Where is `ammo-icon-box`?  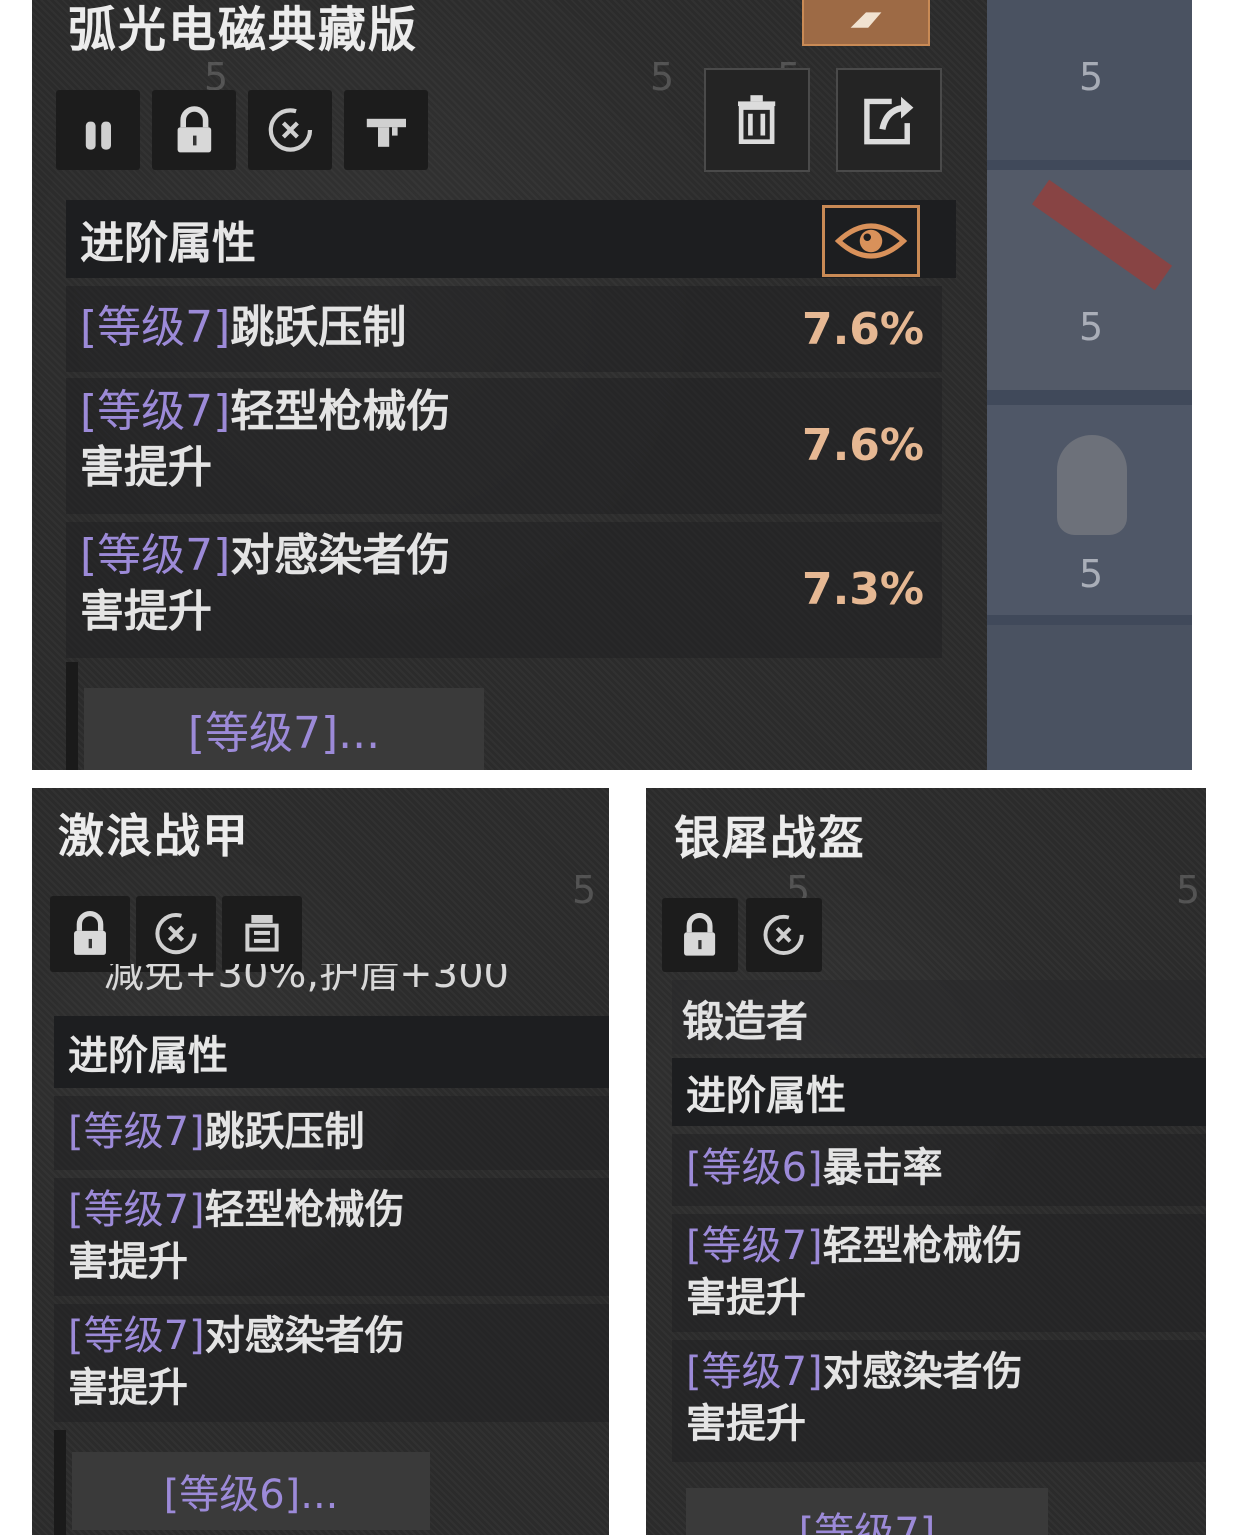 ammo-icon-box is located at coordinates (98, 130).